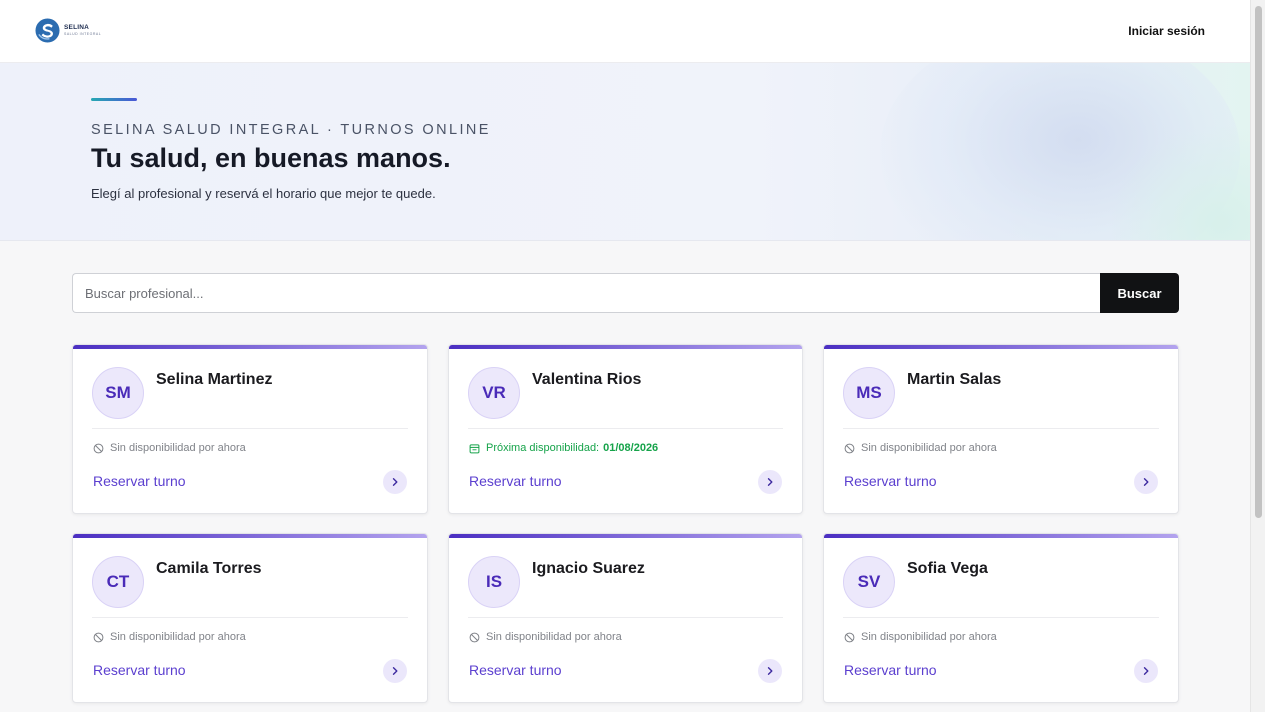 Image resolution: width=1265 pixels, height=712 pixels. Describe the element at coordinates (271, 158) in the screenshot. I see `hero-title: Tu salud, en buenas manos.` at that location.